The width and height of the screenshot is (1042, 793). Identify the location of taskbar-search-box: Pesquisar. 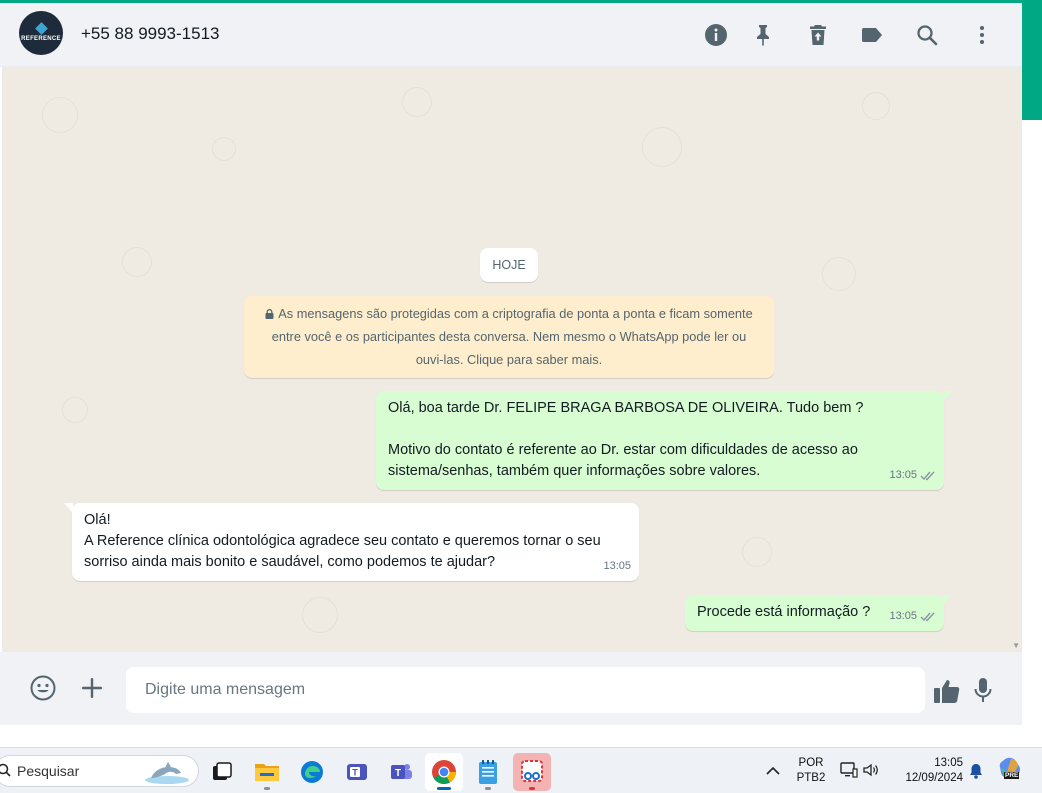
(99, 771).